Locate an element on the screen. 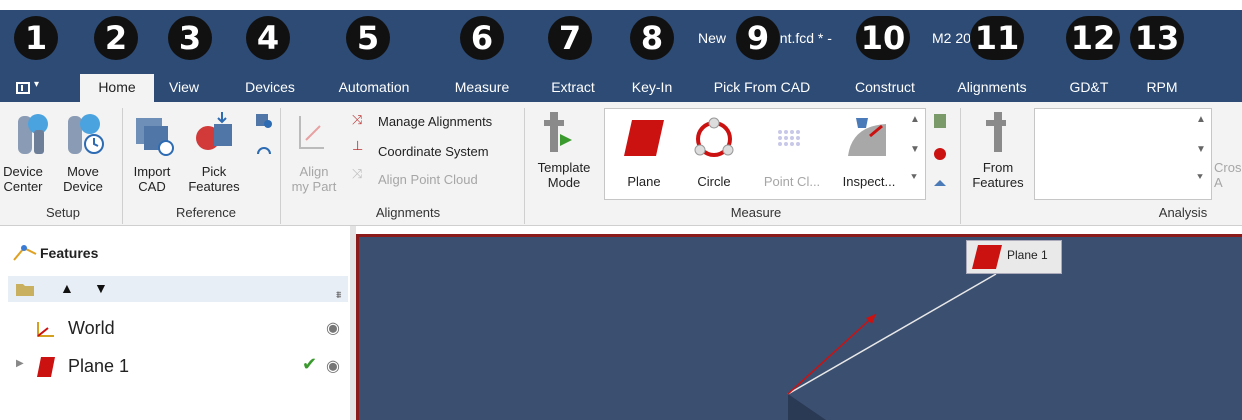 Image resolution: width=1242 pixels, height=420 pixels. app-menu-icon is located at coordinates (23, 88).